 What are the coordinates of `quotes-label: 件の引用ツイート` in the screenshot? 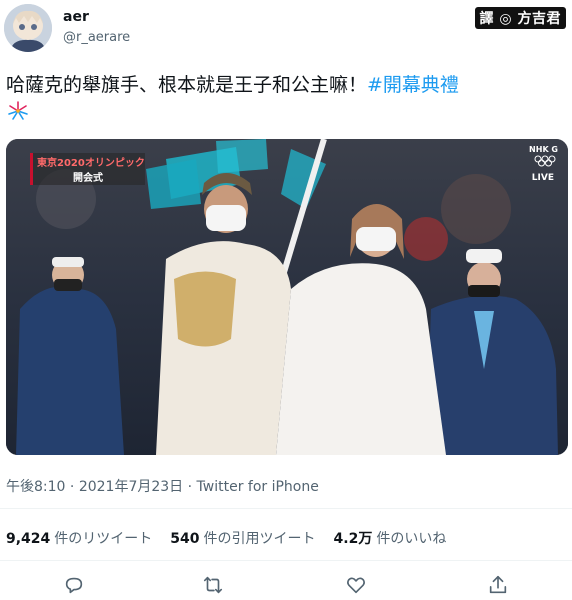 It's located at (259, 539).